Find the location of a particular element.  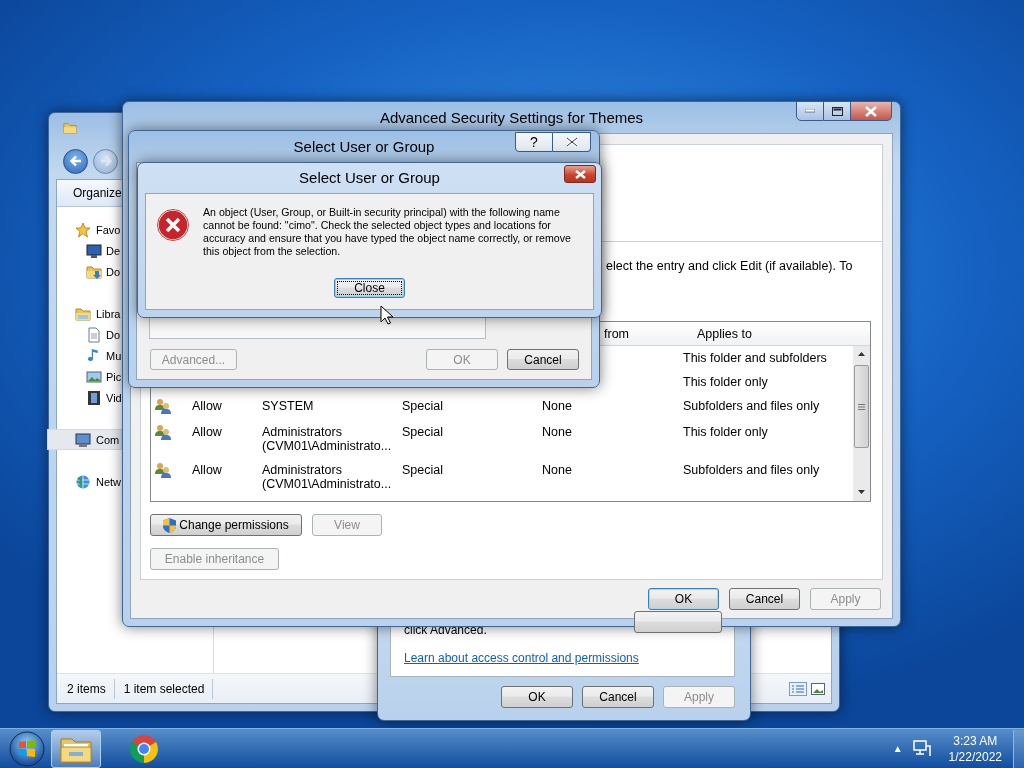

window-title: Advanced Security Settings for Themes is located at coordinates (511, 117).